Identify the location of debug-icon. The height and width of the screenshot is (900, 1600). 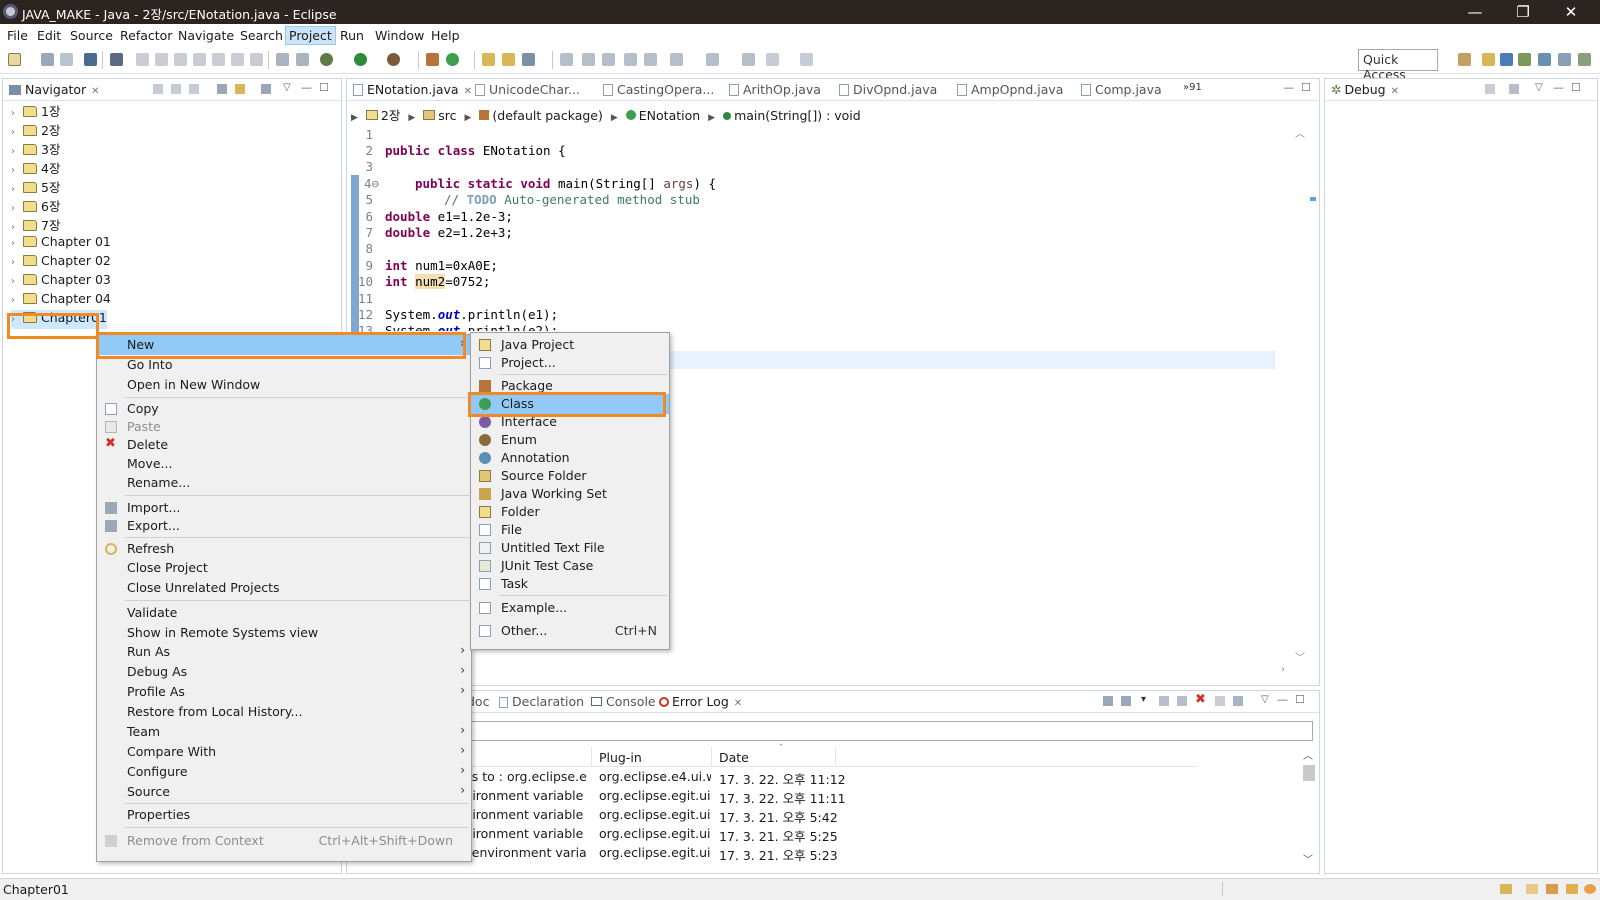
(326, 59).